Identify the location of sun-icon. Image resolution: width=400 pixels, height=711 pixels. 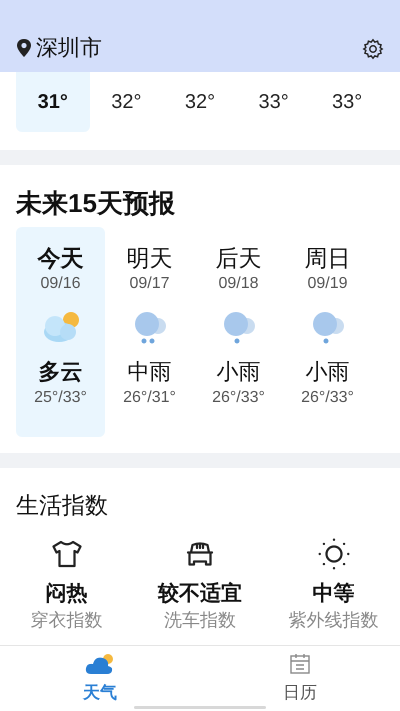
(334, 554).